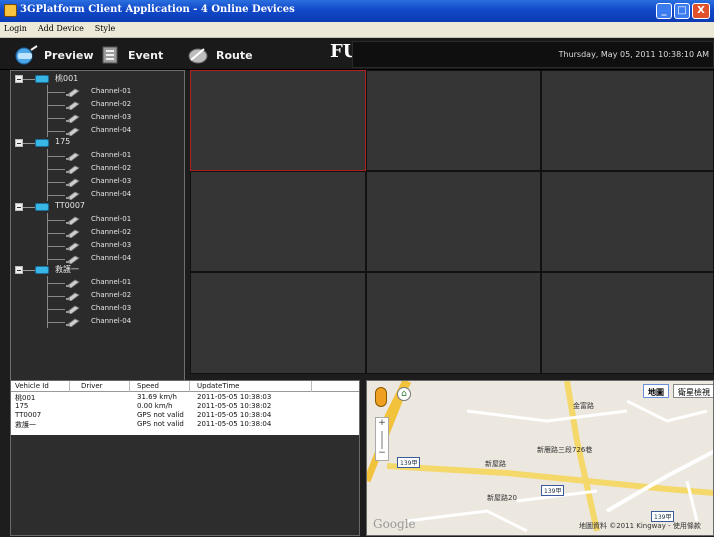 This screenshot has width=714, height=537. What do you see at coordinates (218, 386) in the screenshot?
I see `column-update-time: UpdateTime` at bounding box center [218, 386].